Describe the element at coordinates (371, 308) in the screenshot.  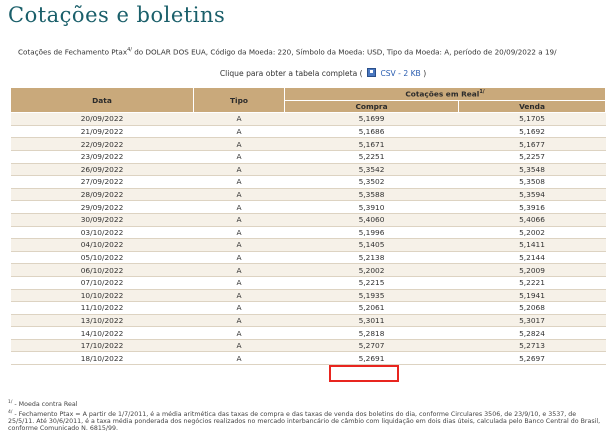
I see `compra-cell: 5,2061` at that location.